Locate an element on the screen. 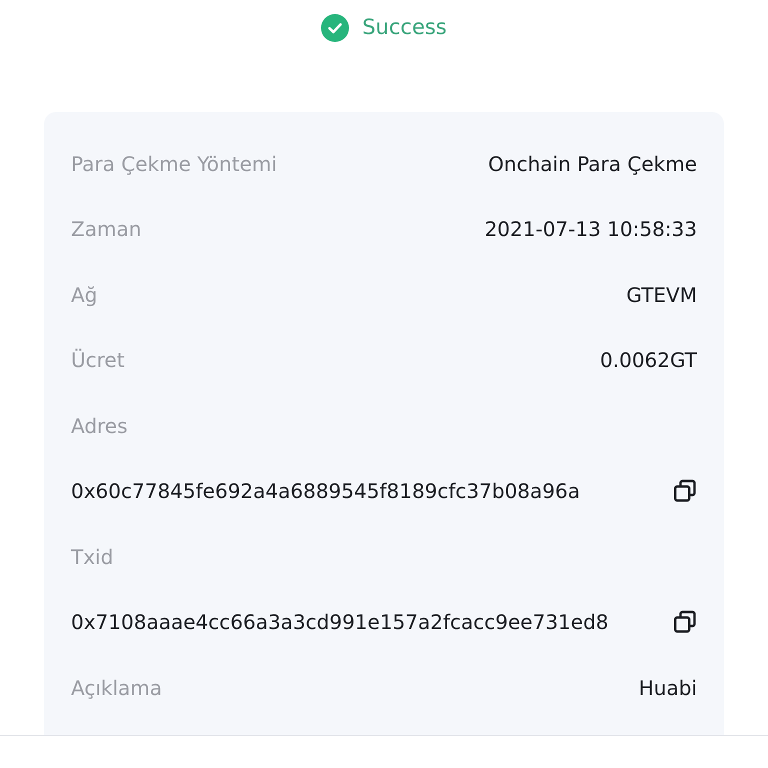 The image size is (768, 768). field-value: GTEVM is located at coordinates (661, 294).